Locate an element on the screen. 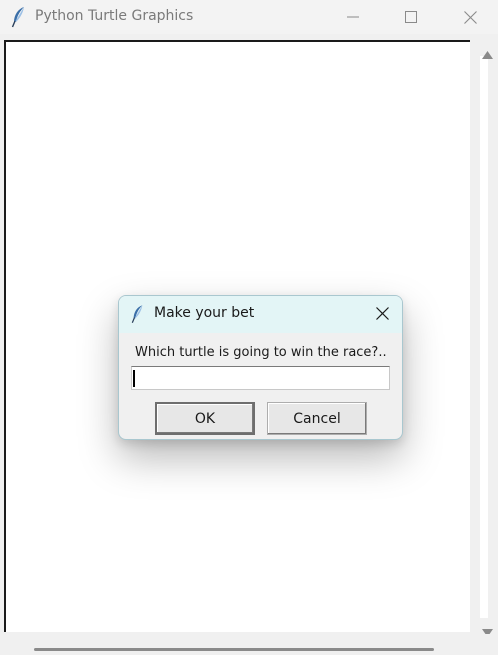  window-title: Python Turtle Graphics is located at coordinates (114, 16).